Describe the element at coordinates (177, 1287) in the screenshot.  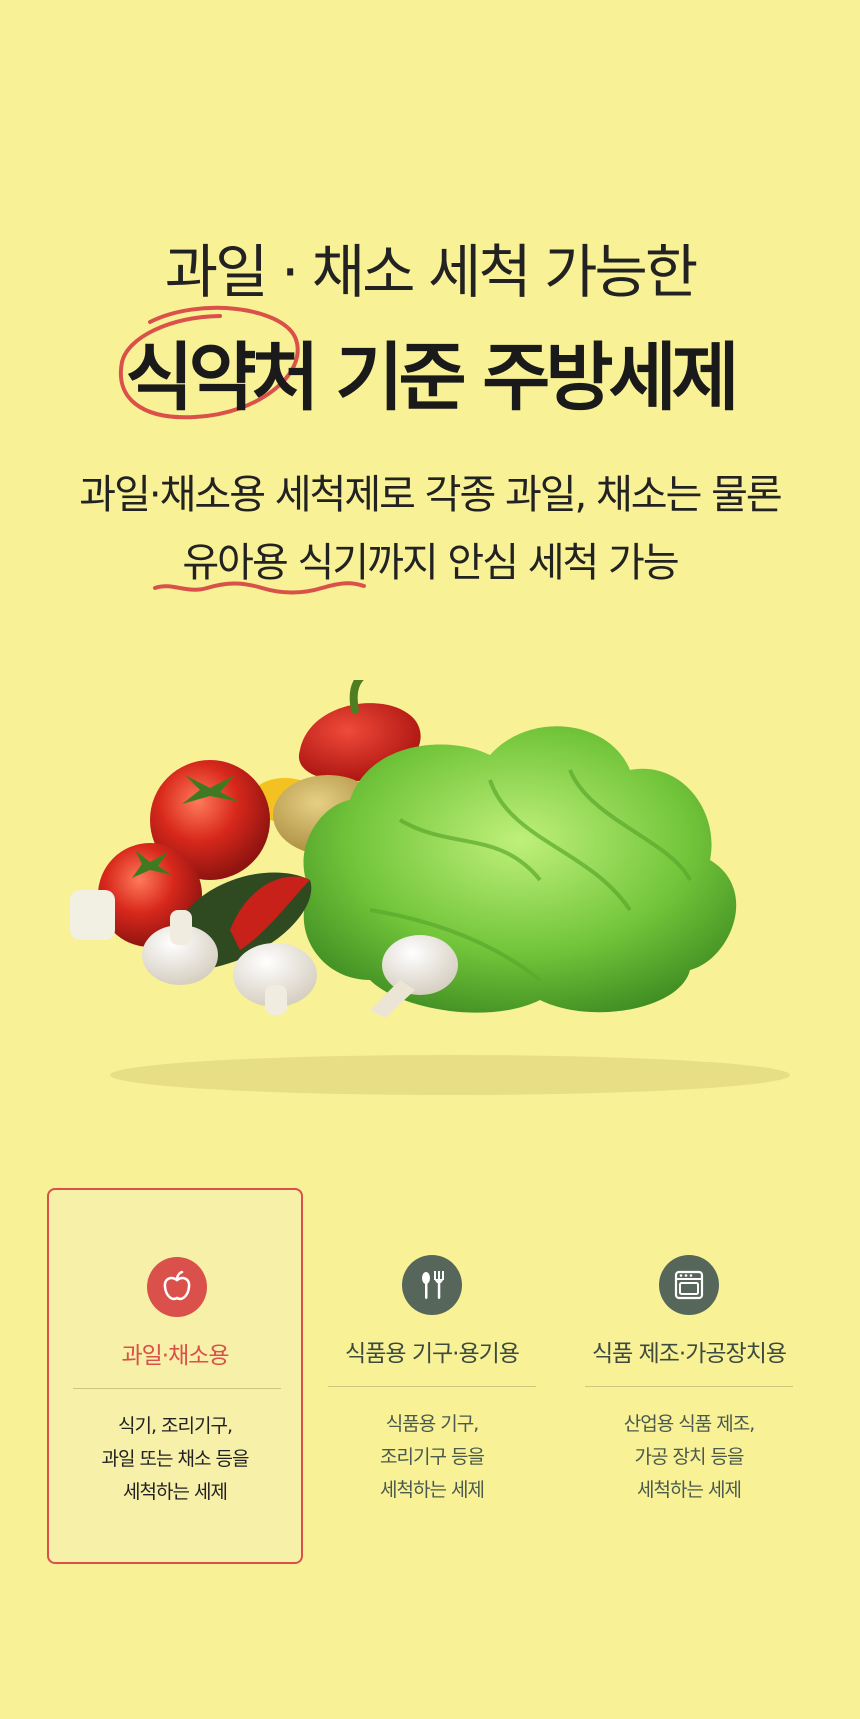
I see `apple-icon` at that location.